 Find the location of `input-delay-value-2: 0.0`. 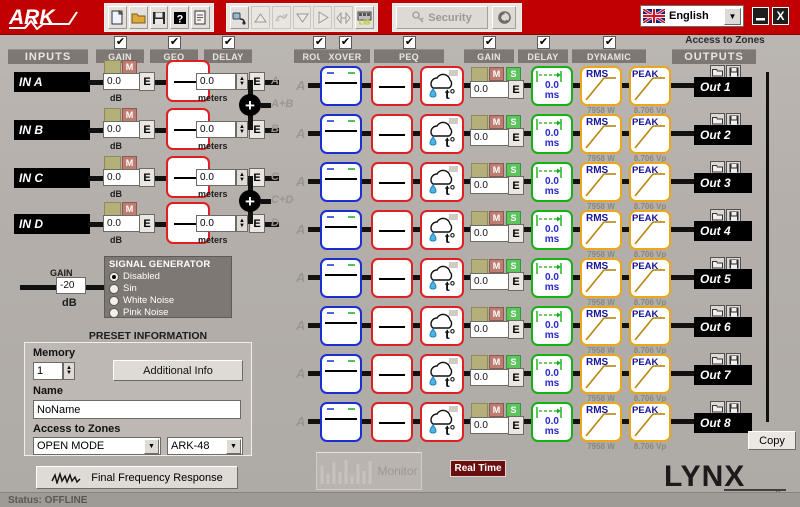

input-delay-value-2: 0.0 is located at coordinates (216, 177).